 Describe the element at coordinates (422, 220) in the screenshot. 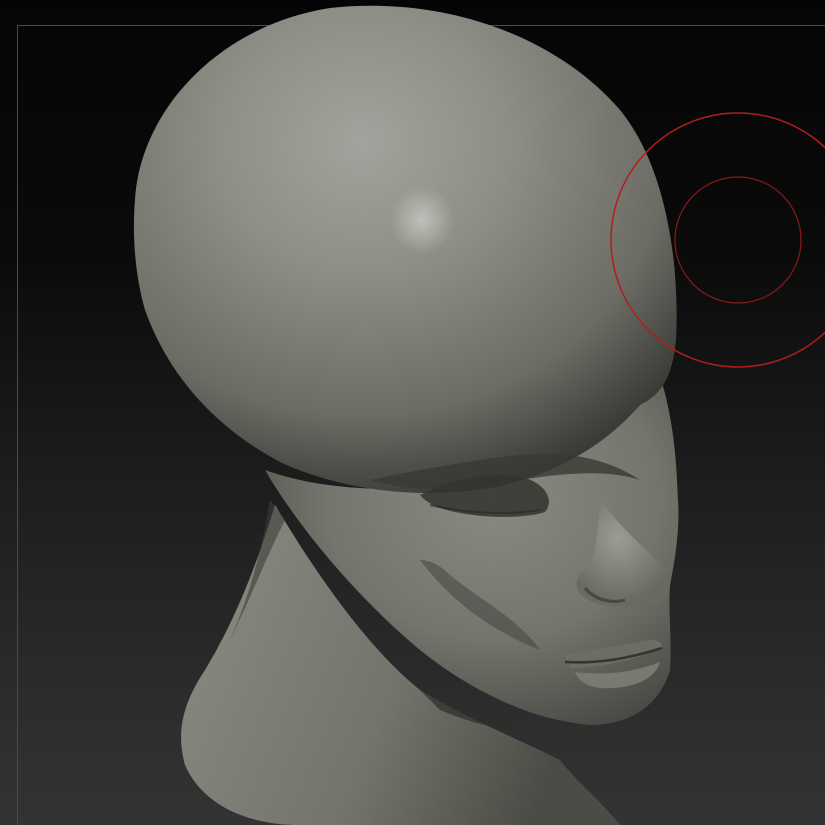

I see `specular-highlight` at that location.